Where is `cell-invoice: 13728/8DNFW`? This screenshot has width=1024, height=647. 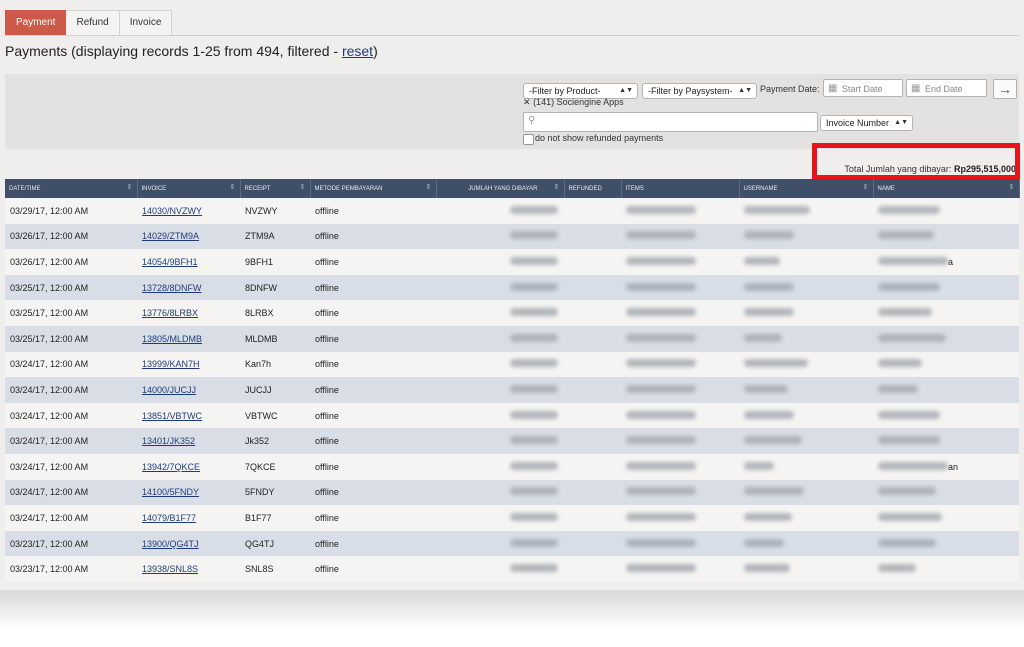
cell-invoice: 13728/8DNFW is located at coordinates (188, 287).